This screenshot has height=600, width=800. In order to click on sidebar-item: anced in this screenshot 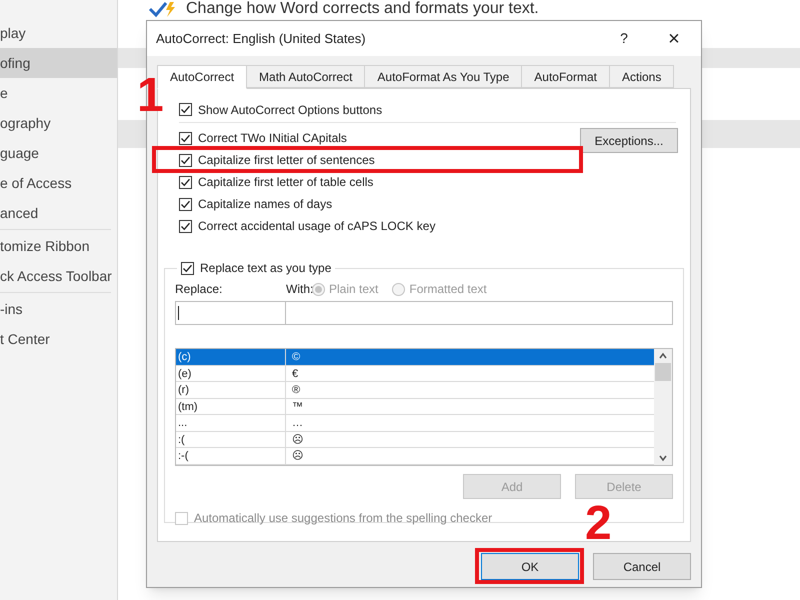, I will do `click(58, 213)`.